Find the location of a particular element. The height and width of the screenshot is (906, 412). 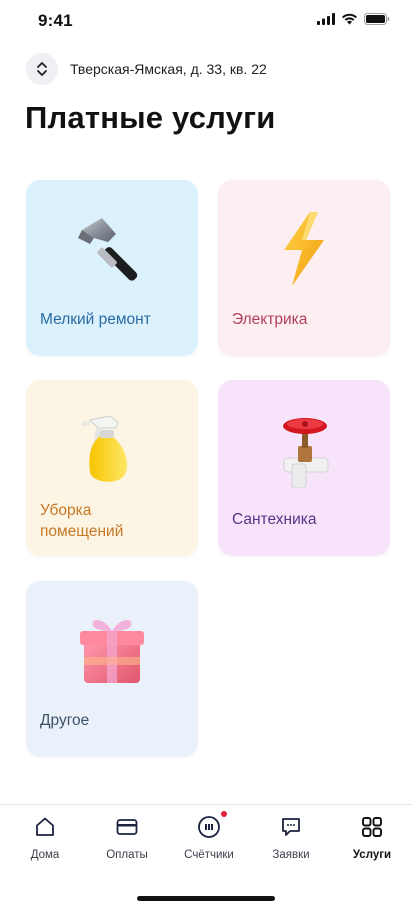

tab-label: Счётчики is located at coordinates (209, 855).